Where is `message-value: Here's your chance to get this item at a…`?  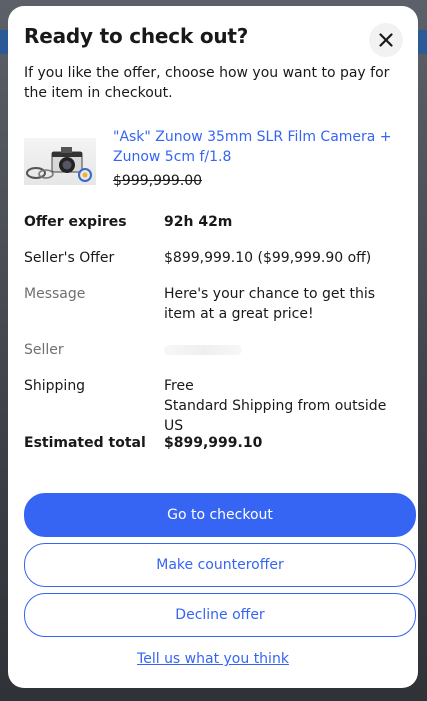
message-value: Here's your chance to get this item at a… is located at coordinates (269, 304).